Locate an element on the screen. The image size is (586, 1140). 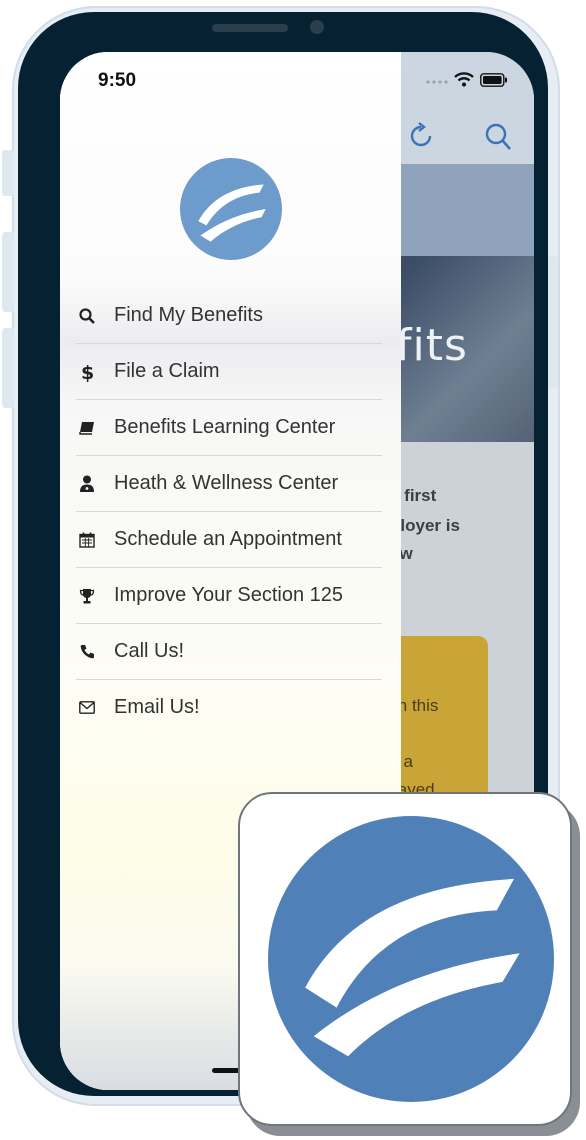
dollar-icon: $ is located at coordinates (87, 372).